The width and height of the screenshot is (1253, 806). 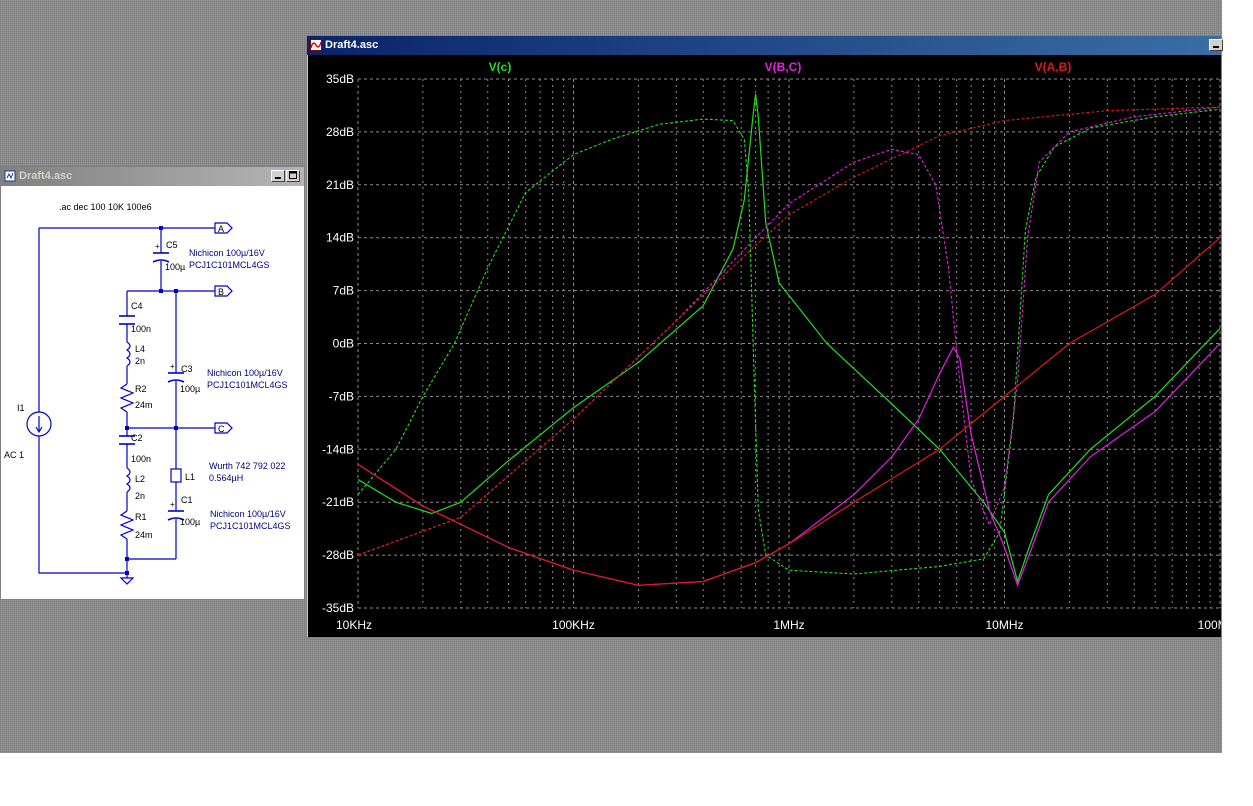 What do you see at coordinates (338, 502) in the screenshot?
I see `y-tick-label: -21dB` at bounding box center [338, 502].